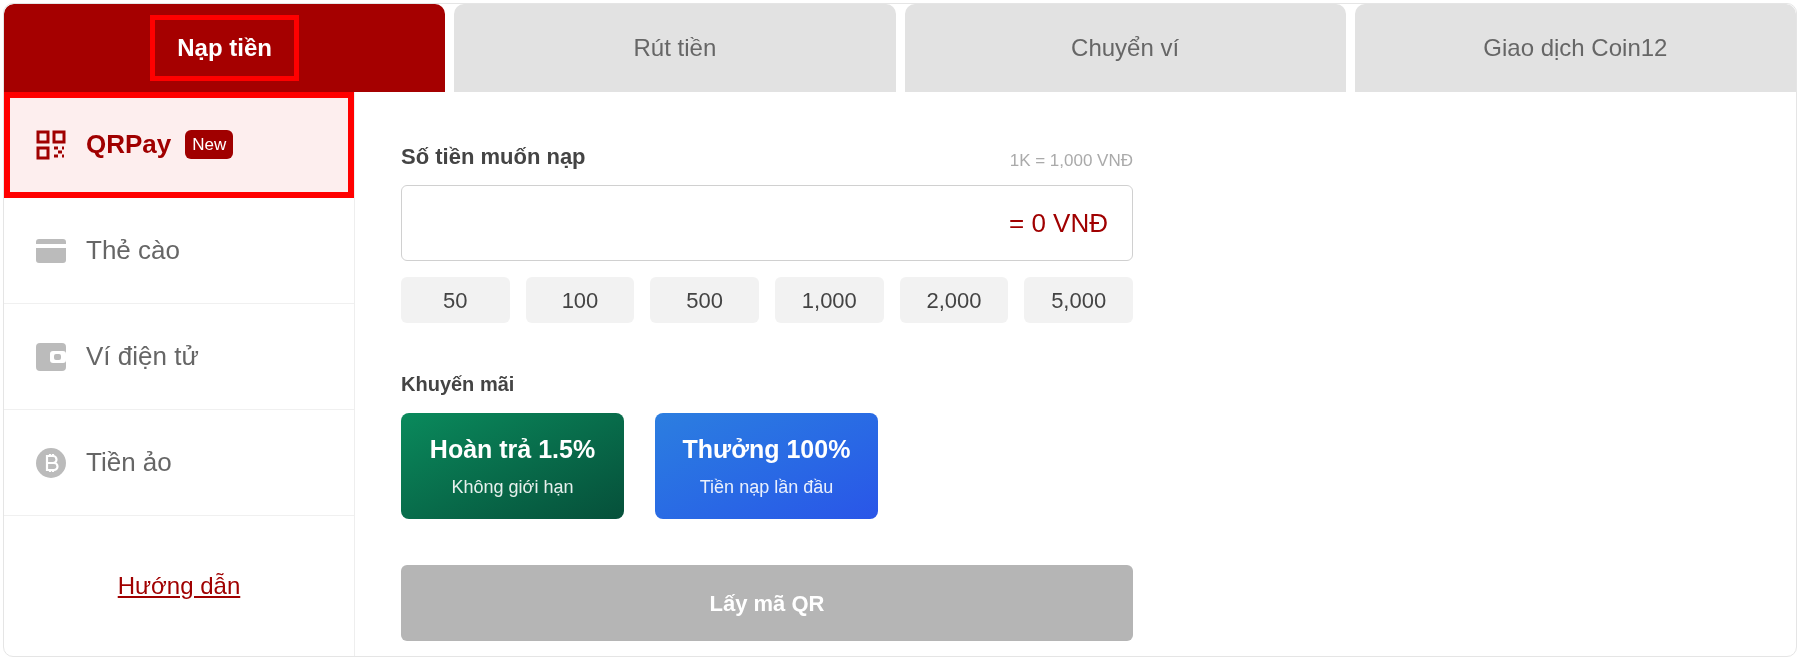  I want to click on card-icon, so click(51, 250).